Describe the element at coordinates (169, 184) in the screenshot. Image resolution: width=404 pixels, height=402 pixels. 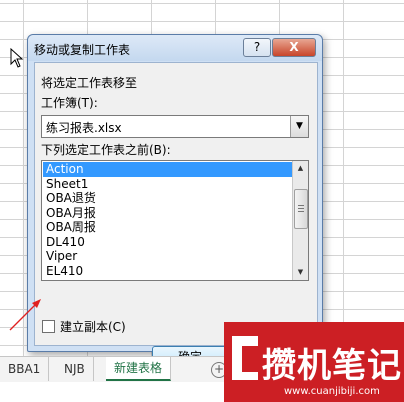
I see `sheet-list-item: Sheet1` at that location.